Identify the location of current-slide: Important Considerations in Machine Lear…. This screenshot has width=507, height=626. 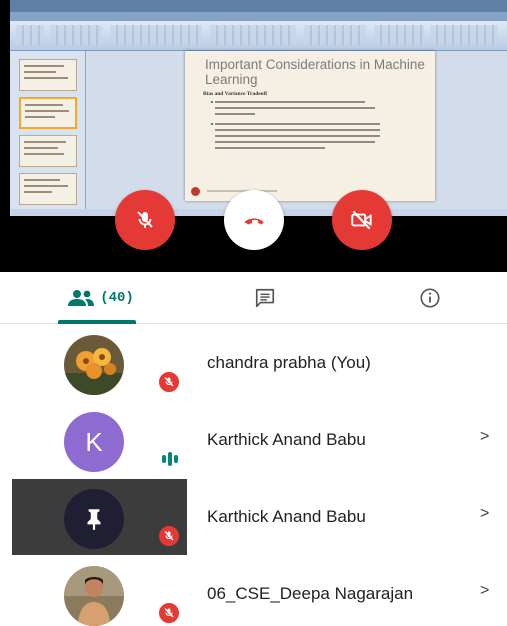
(310, 126).